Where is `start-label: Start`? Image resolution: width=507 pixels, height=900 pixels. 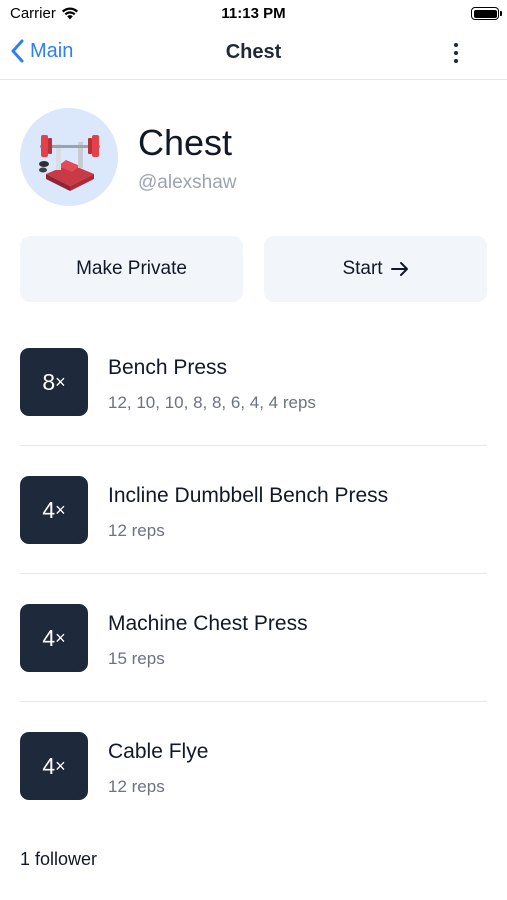
start-label: Start is located at coordinates (362, 268).